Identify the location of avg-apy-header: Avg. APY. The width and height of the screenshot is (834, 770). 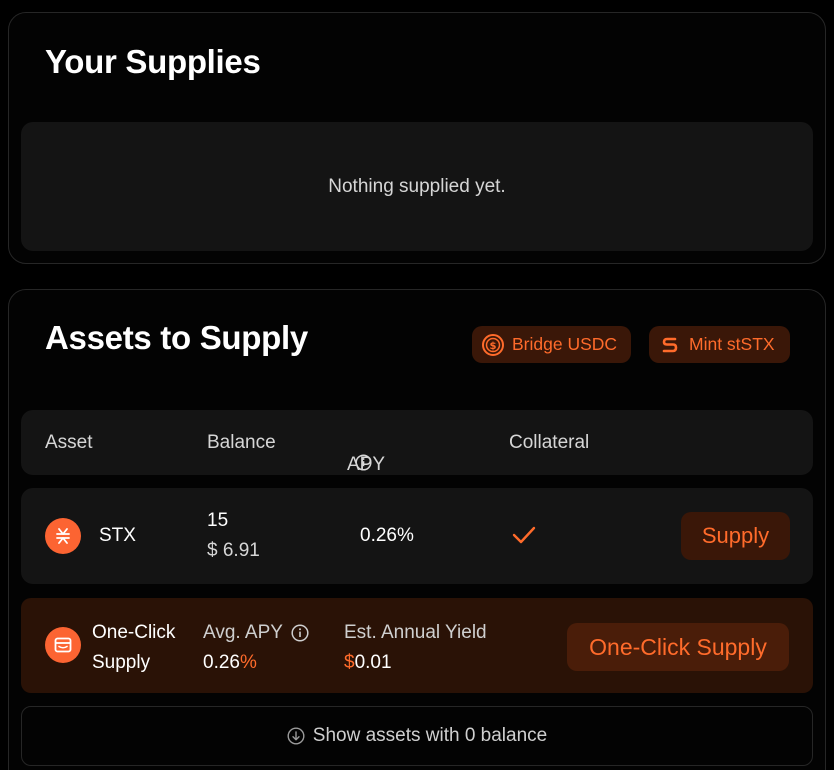
(256, 633).